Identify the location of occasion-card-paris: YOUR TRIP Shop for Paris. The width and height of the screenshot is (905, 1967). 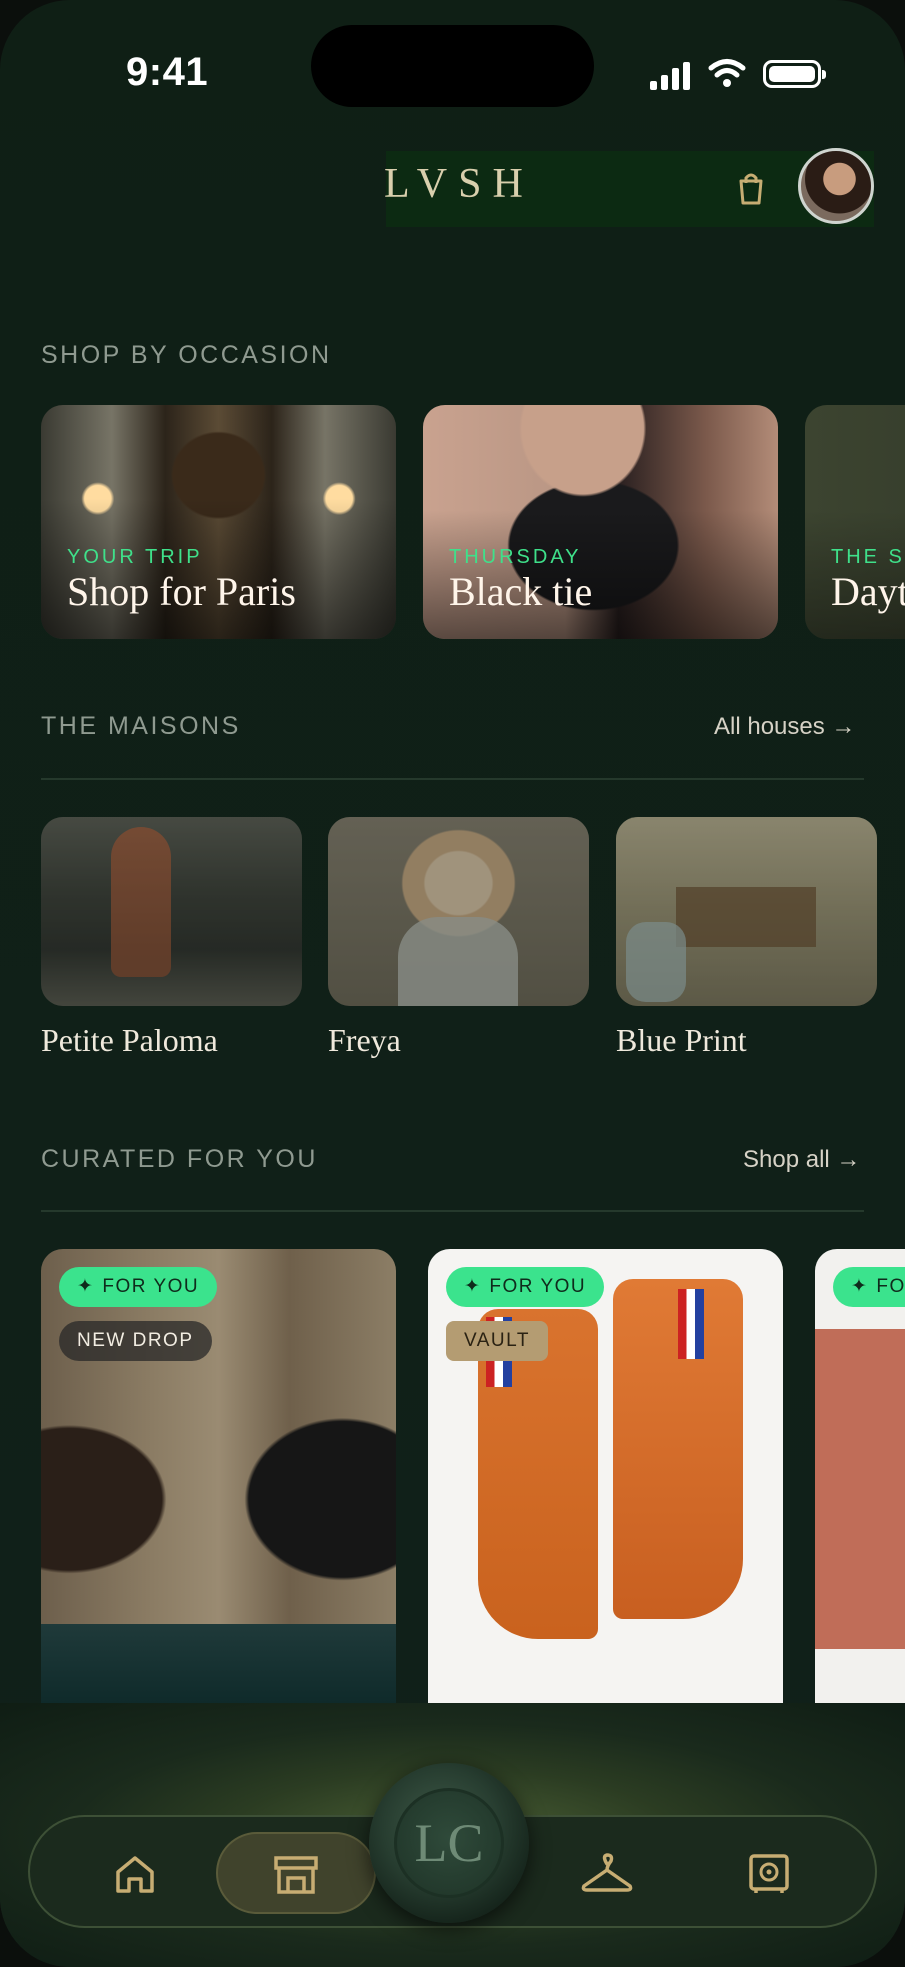
(218, 522).